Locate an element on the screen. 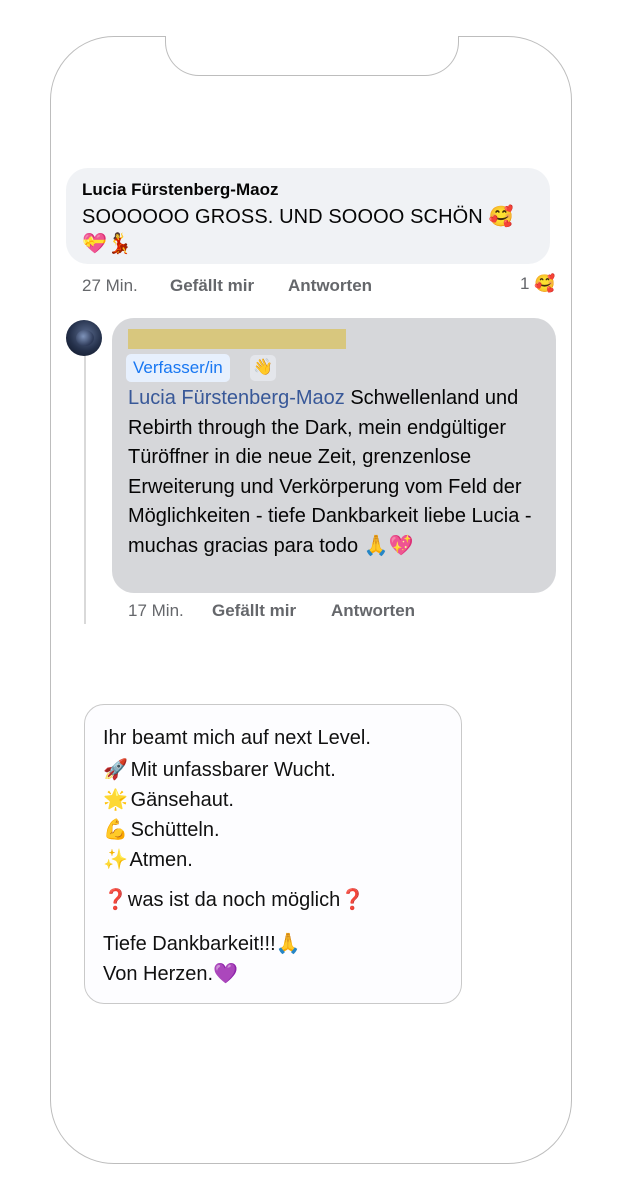 The image size is (625, 1200). thread-line is located at coordinates (85, 488).